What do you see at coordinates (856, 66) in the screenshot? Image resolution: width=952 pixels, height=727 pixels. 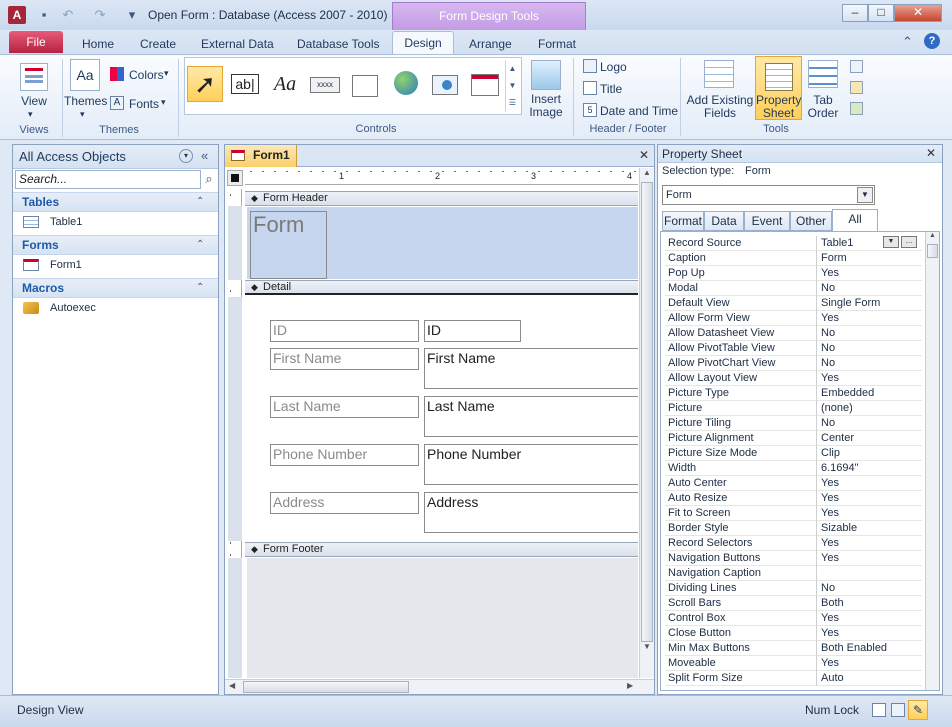 I see `view-code-icon` at bounding box center [856, 66].